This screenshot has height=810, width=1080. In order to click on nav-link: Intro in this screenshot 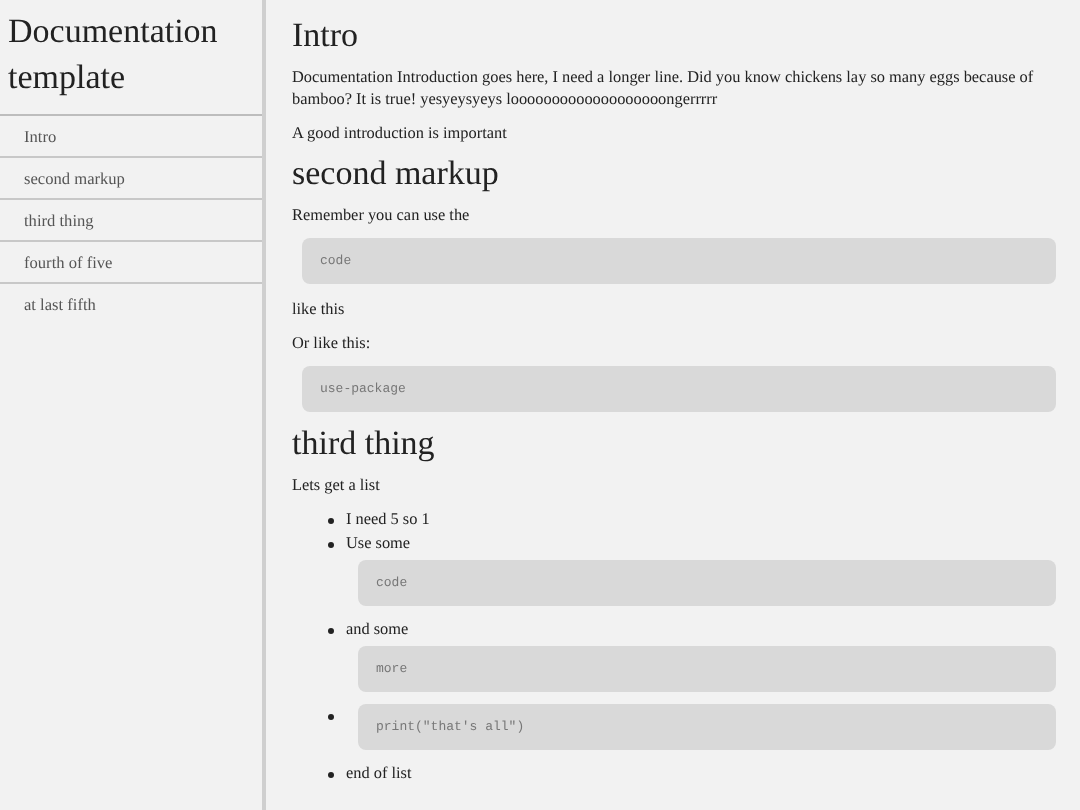, I will do `click(131, 137)`.